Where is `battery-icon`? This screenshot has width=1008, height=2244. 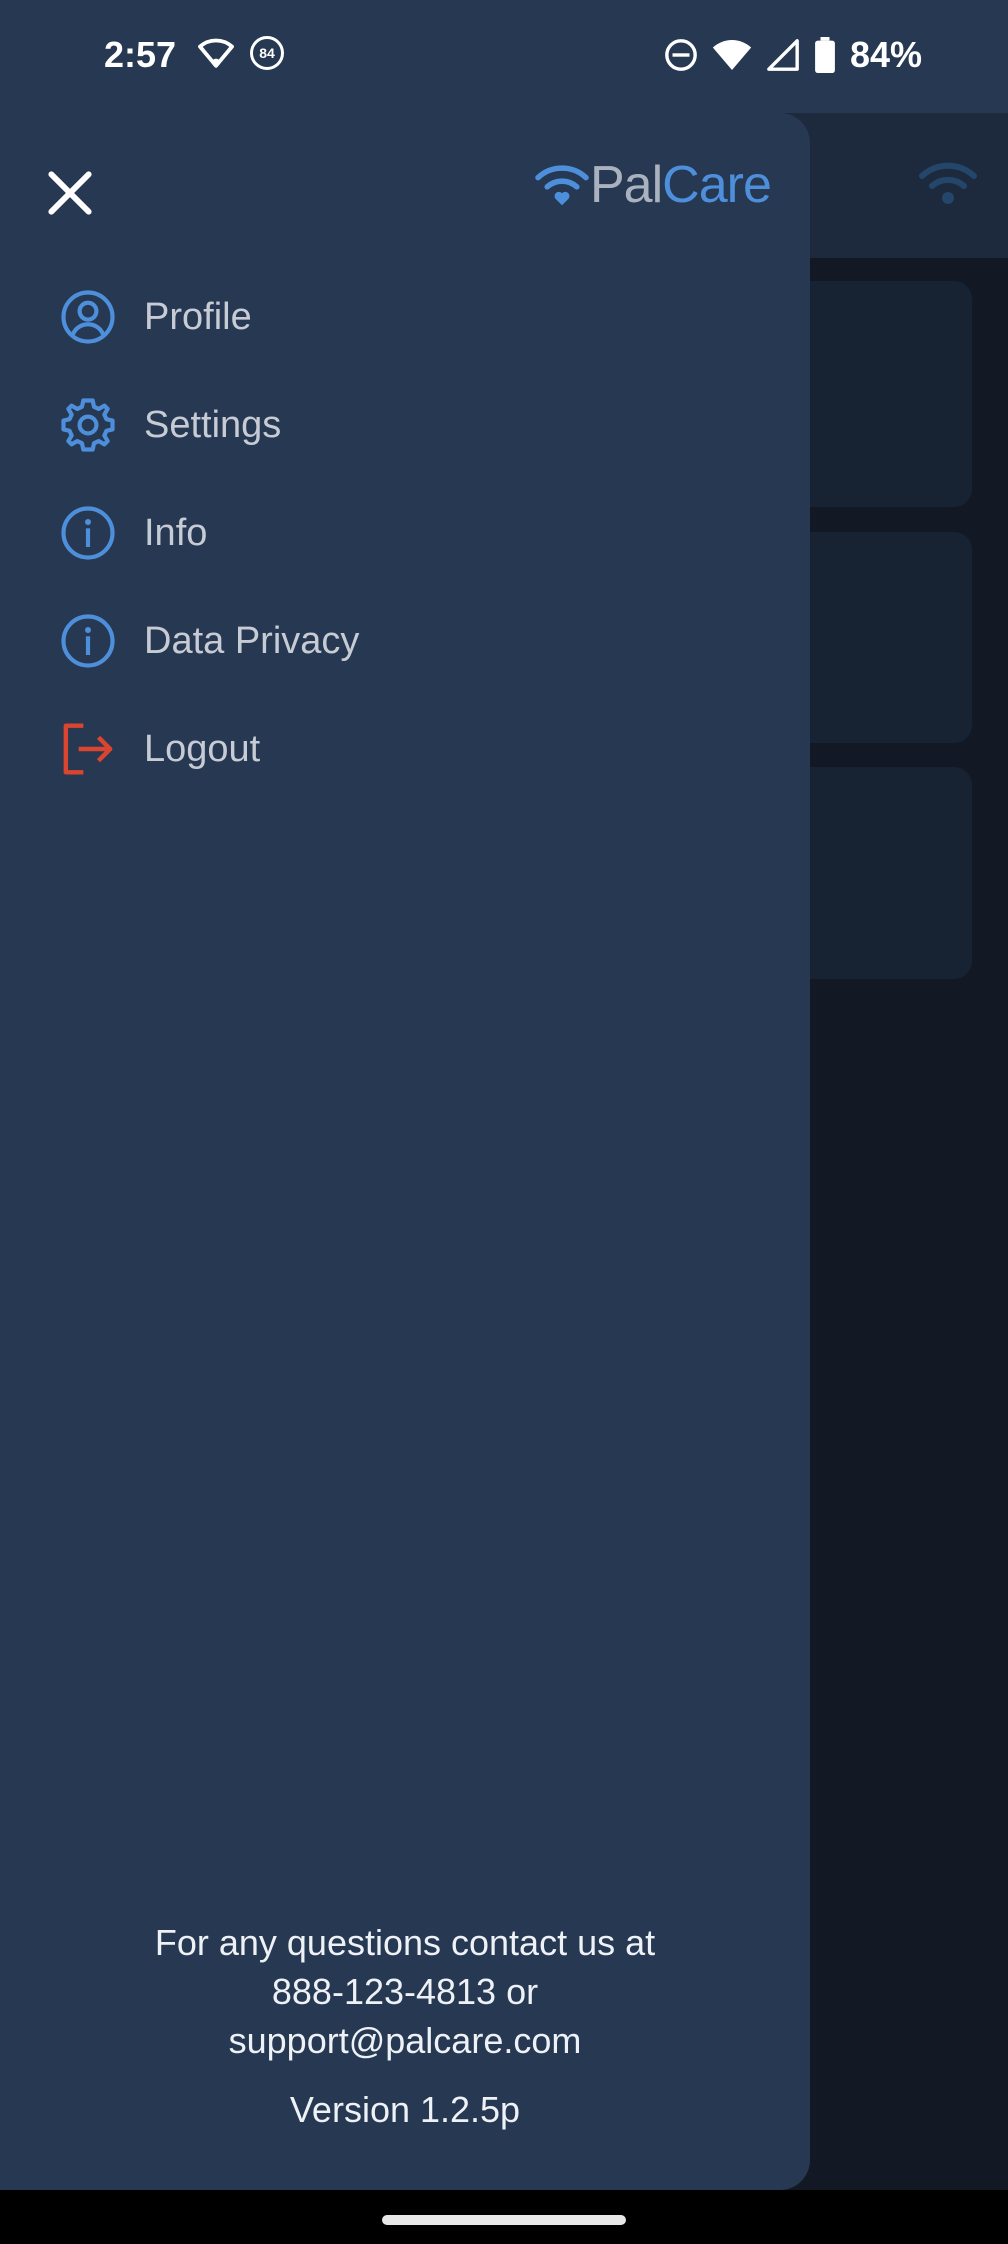
battery-icon is located at coordinates (825, 55).